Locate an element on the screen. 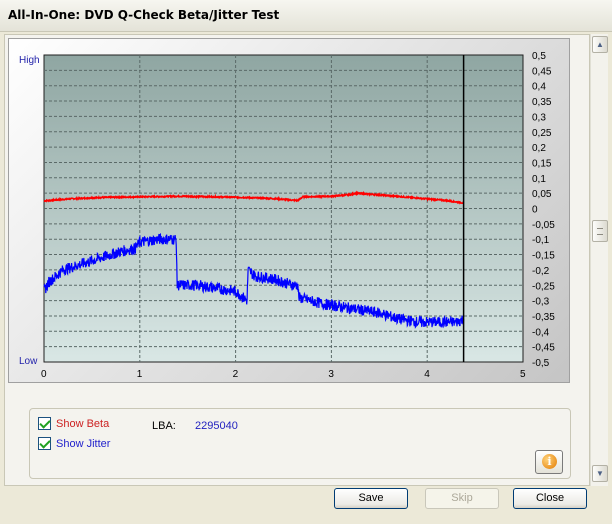 The width and height of the screenshot is (612, 524). y-tick-label: -0,35 is located at coordinates (543, 317).